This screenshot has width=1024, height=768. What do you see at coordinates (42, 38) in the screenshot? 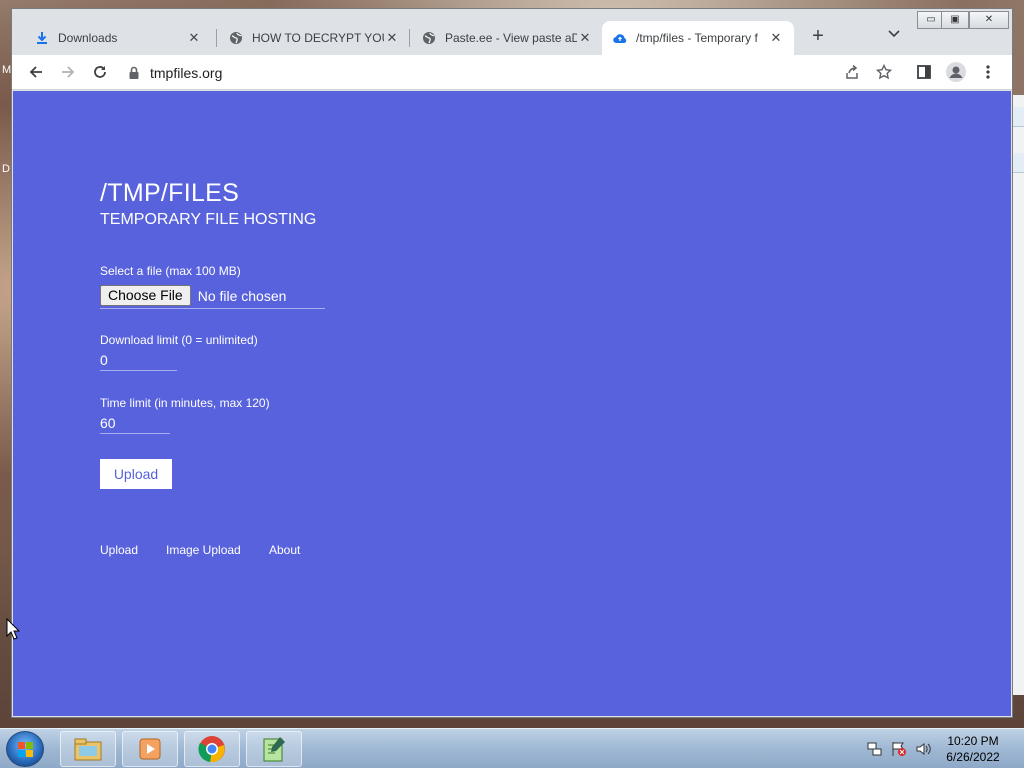
I see `download-icon` at bounding box center [42, 38].